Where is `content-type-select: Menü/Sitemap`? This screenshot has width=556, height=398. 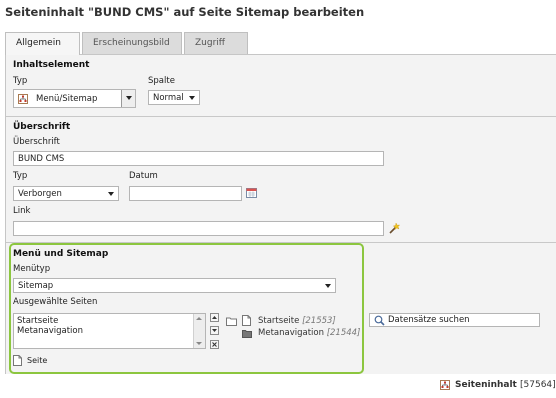
content-type-select: Menü/Sitemap is located at coordinates (74, 98).